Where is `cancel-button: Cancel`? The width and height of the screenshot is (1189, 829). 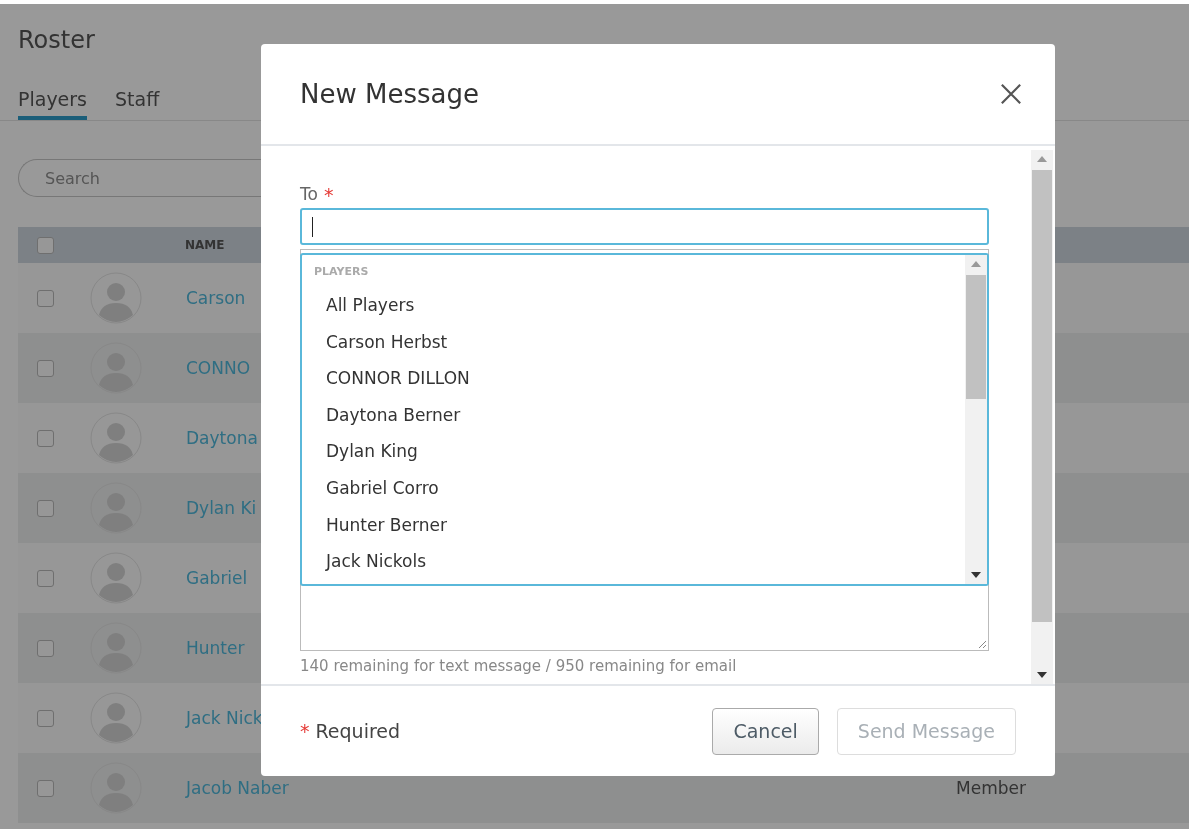
cancel-button: Cancel is located at coordinates (765, 731).